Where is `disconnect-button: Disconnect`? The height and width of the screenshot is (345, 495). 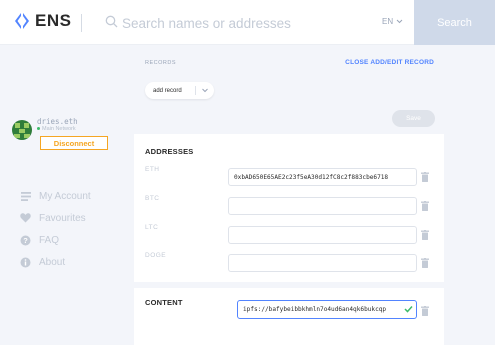
disconnect-button: Disconnect is located at coordinates (74, 143).